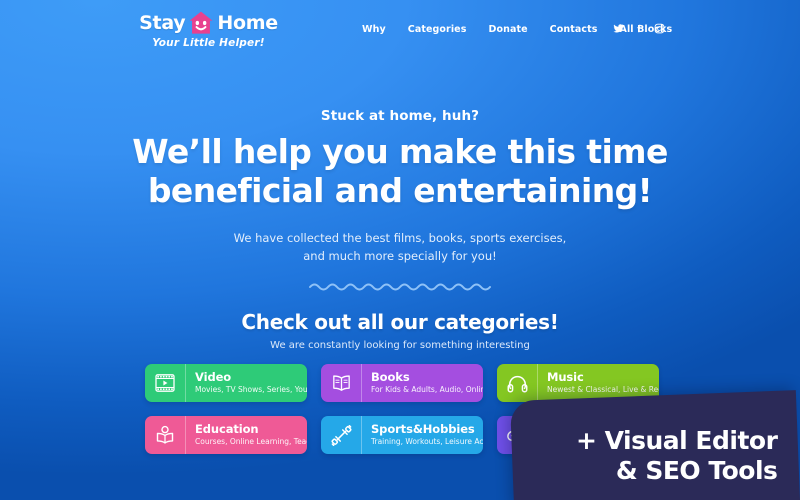  What do you see at coordinates (437, 29) in the screenshot?
I see `nav-item-categories: Categories` at bounding box center [437, 29].